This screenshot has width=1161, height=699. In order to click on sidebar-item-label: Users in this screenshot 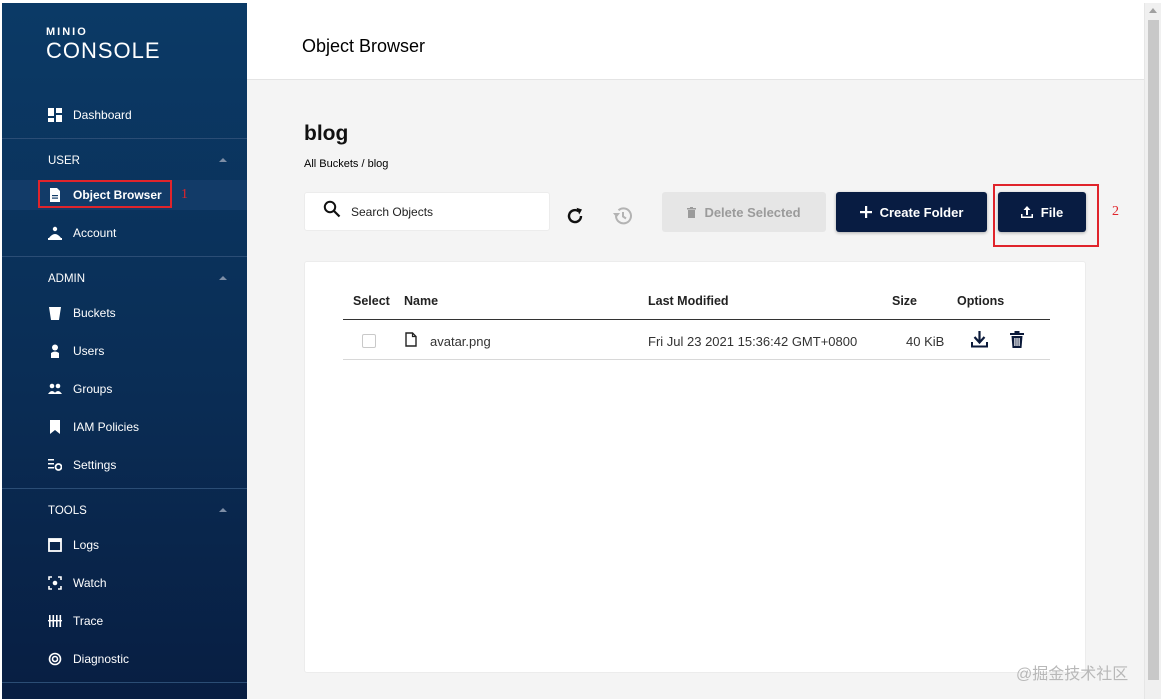, I will do `click(89, 351)`.